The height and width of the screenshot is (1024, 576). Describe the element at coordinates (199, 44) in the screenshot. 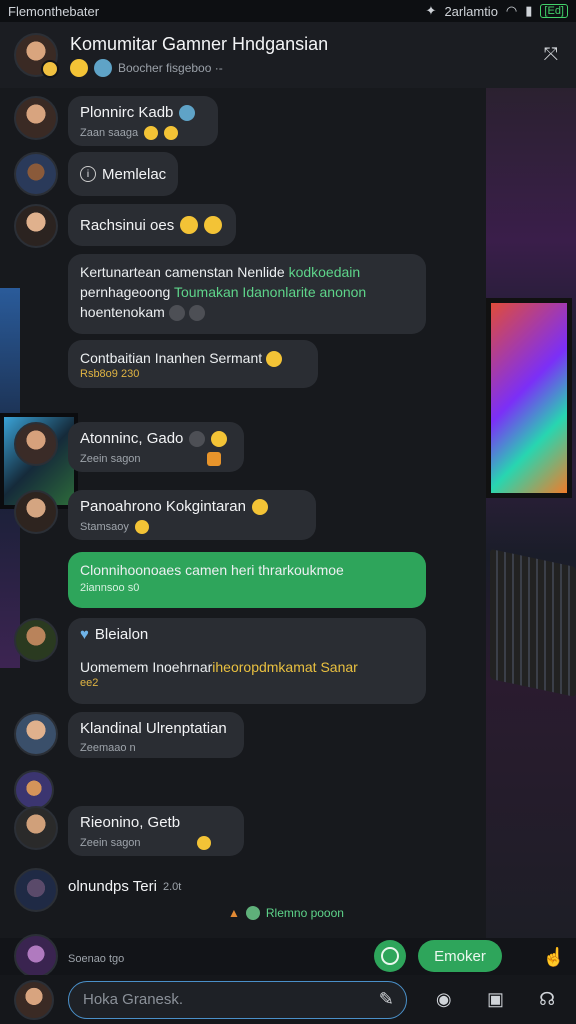

I see `group-title: Komumitar Gamner Hndgansian` at that location.